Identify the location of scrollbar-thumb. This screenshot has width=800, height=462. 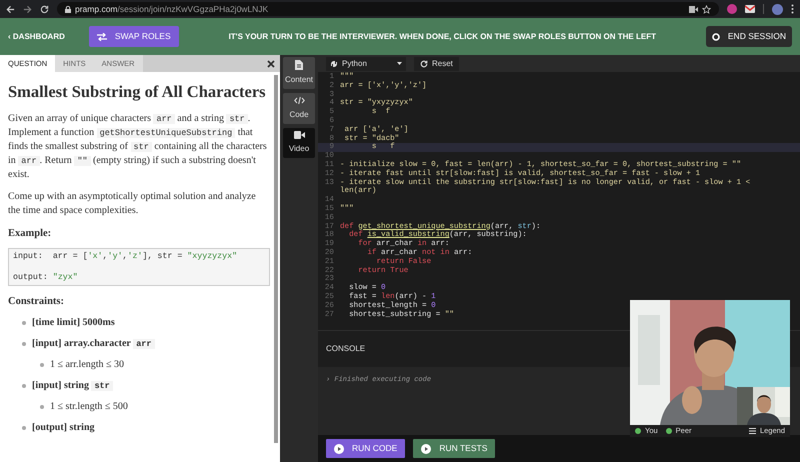
(276, 259).